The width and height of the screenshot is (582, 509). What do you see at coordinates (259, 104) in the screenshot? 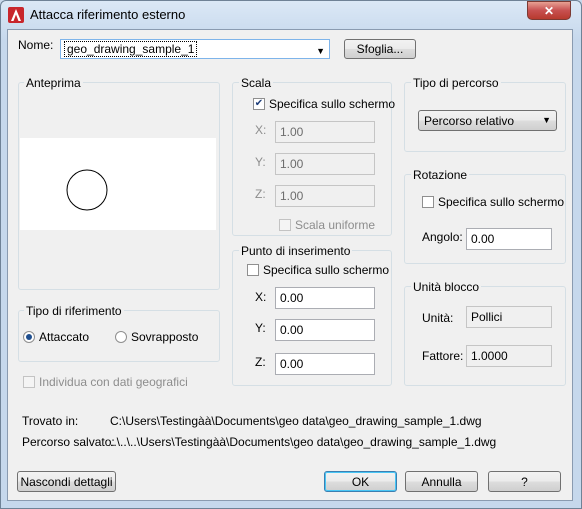
I see `scale-specify-checkbox: ✔` at bounding box center [259, 104].